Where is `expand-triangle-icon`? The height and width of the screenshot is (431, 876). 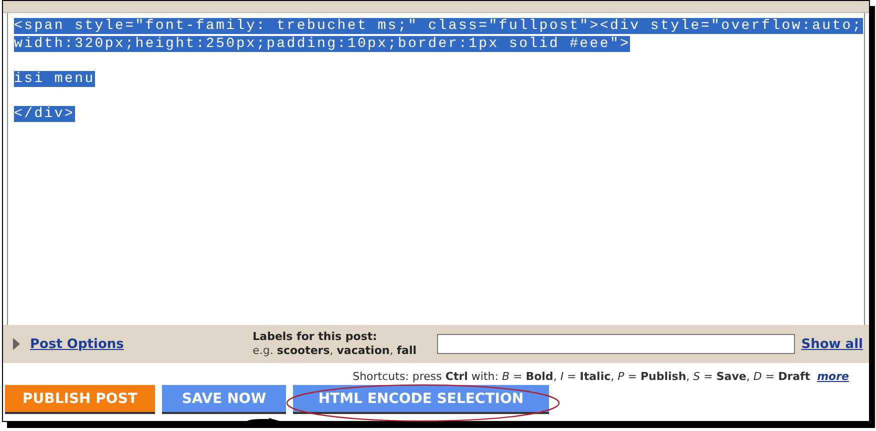
expand-triangle-icon is located at coordinates (16, 344).